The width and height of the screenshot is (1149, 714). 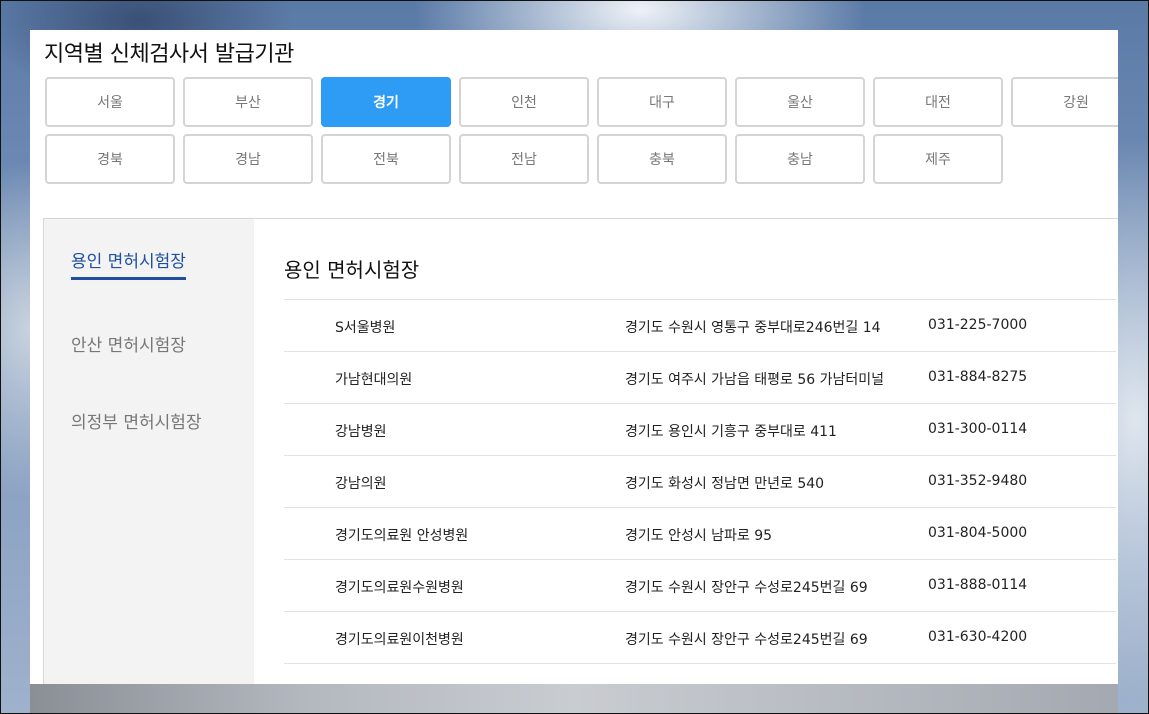 What do you see at coordinates (755, 380) in the screenshot?
I see `hospital-address: 경기도 여주시 가남읍 태평로 56 가남터미널` at bounding box center [755, 380].